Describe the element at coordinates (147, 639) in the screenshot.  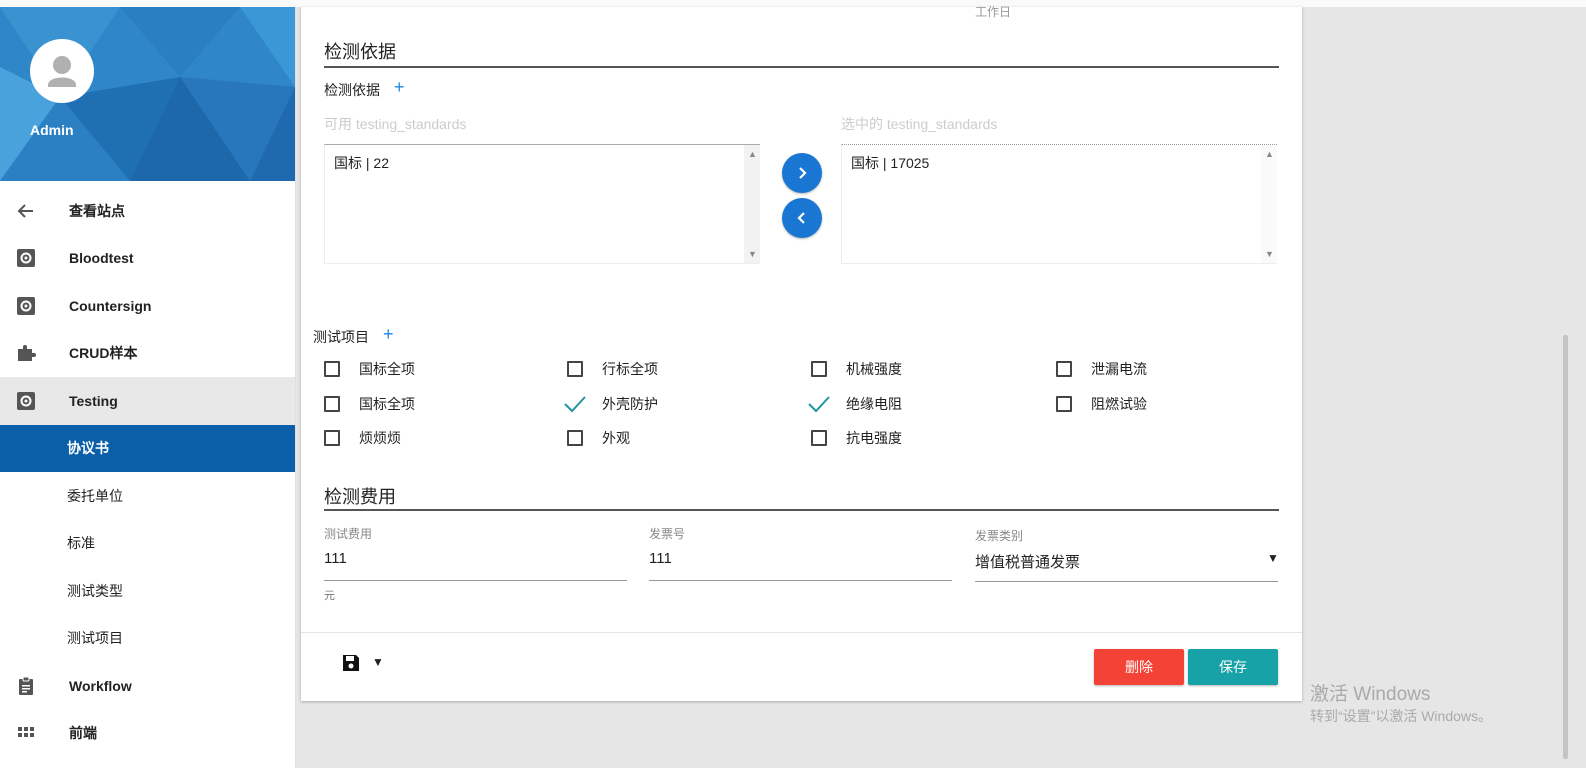
I see `sidebar-item-test-item: 测试项目` at that location.